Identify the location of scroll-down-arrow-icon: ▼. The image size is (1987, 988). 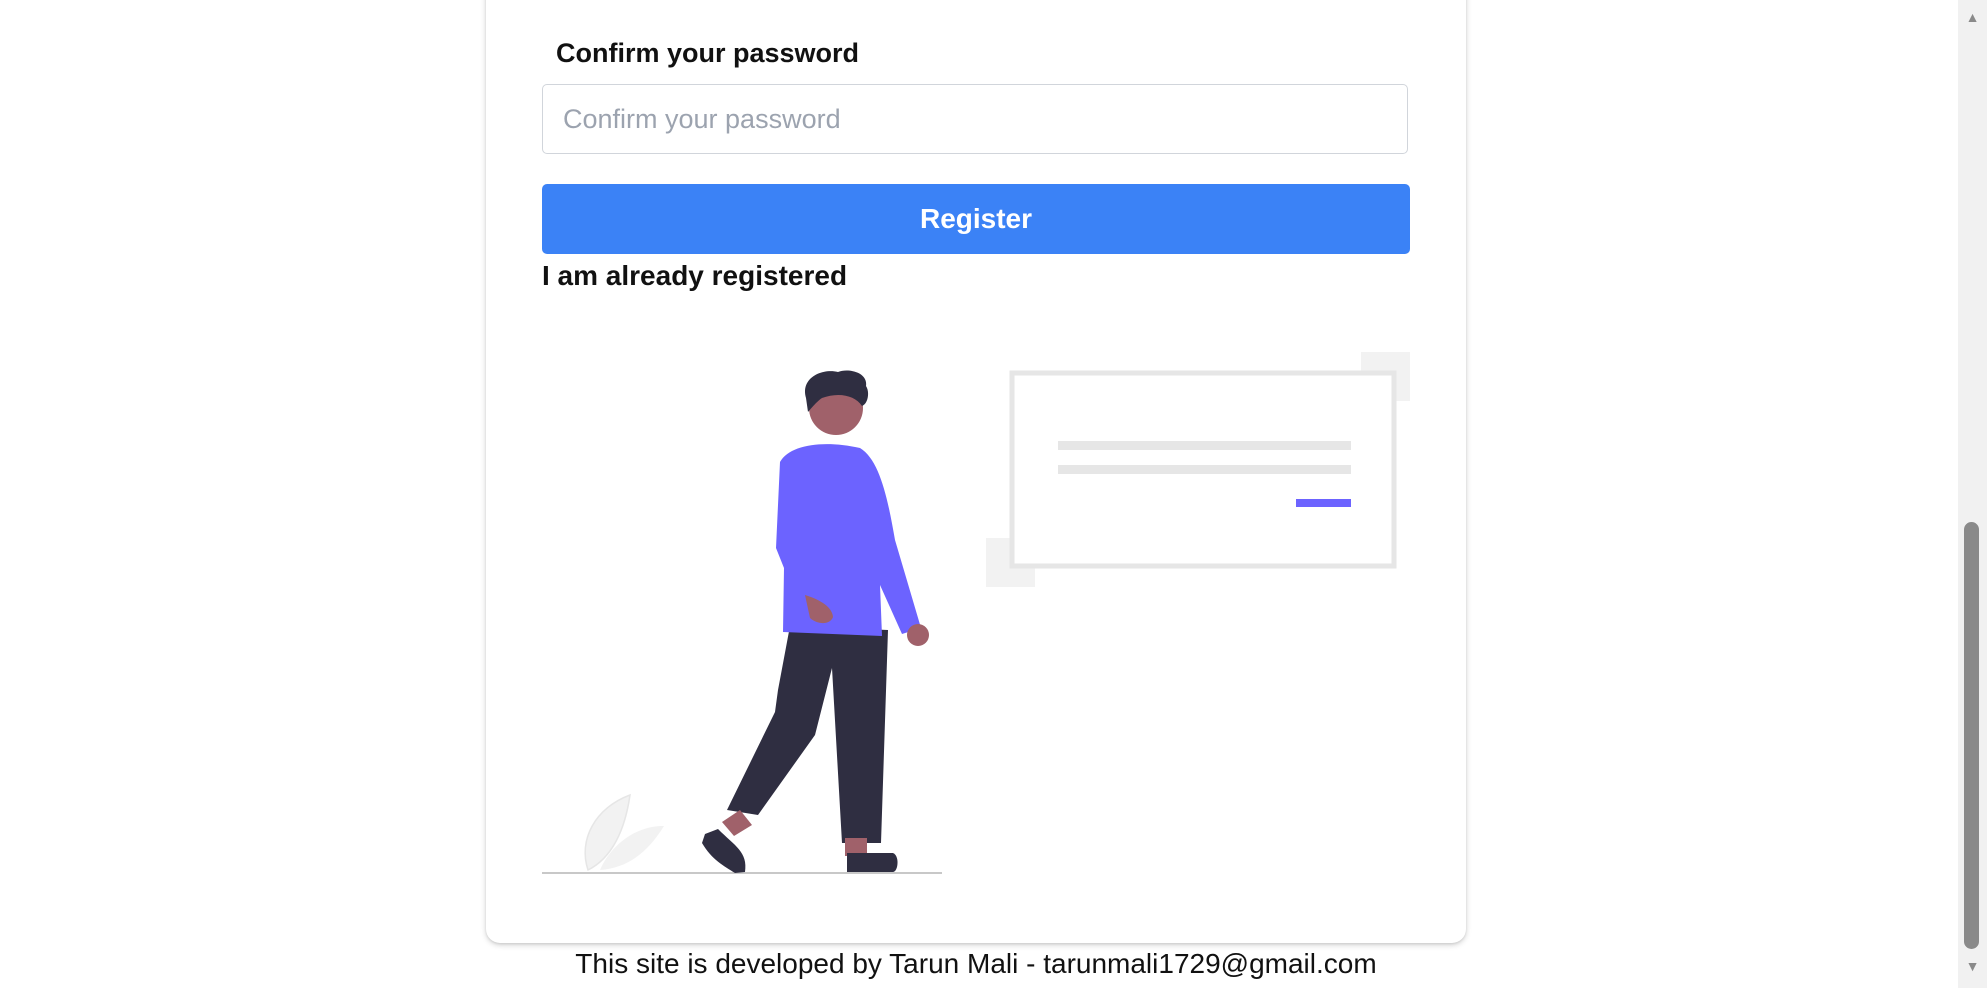
(1972, 966).